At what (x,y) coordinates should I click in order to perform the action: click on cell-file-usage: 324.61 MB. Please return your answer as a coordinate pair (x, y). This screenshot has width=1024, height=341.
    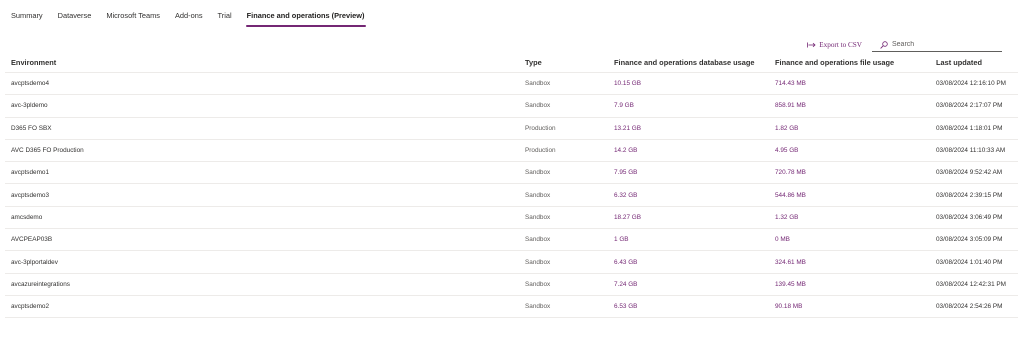
    Looking at the image, I should click on (849, 262).